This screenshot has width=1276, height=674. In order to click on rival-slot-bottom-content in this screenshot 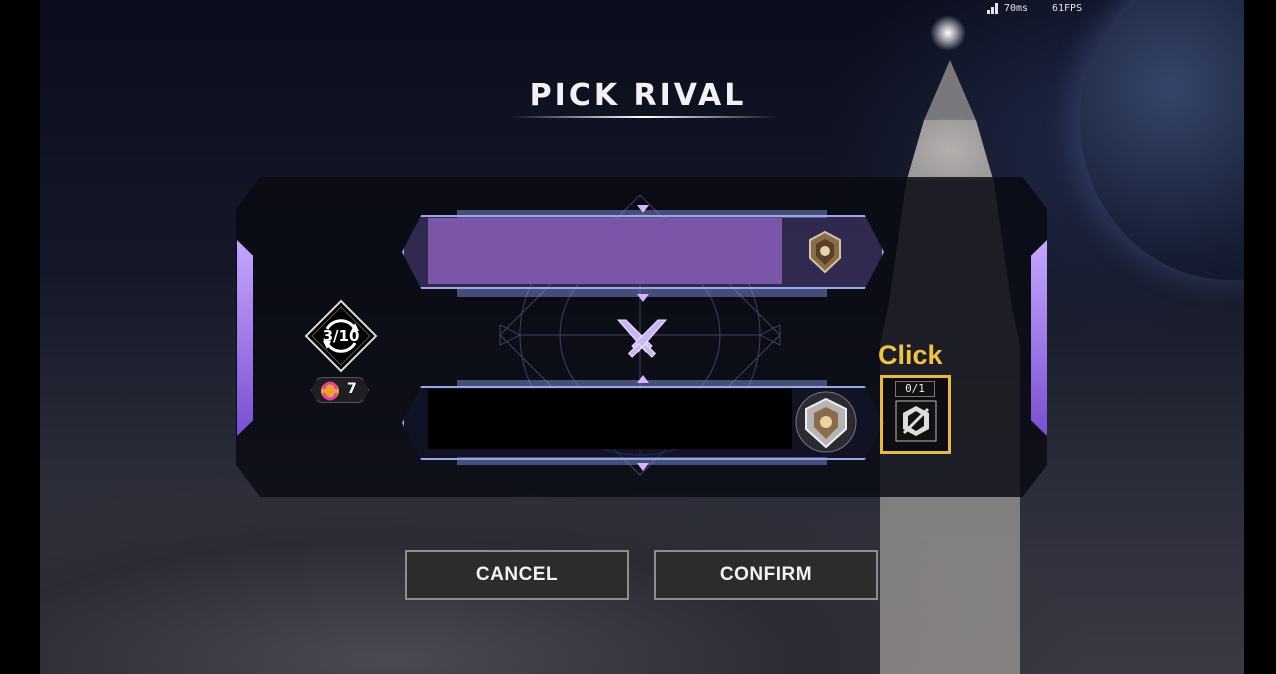, I will do `click(610, 419)`.